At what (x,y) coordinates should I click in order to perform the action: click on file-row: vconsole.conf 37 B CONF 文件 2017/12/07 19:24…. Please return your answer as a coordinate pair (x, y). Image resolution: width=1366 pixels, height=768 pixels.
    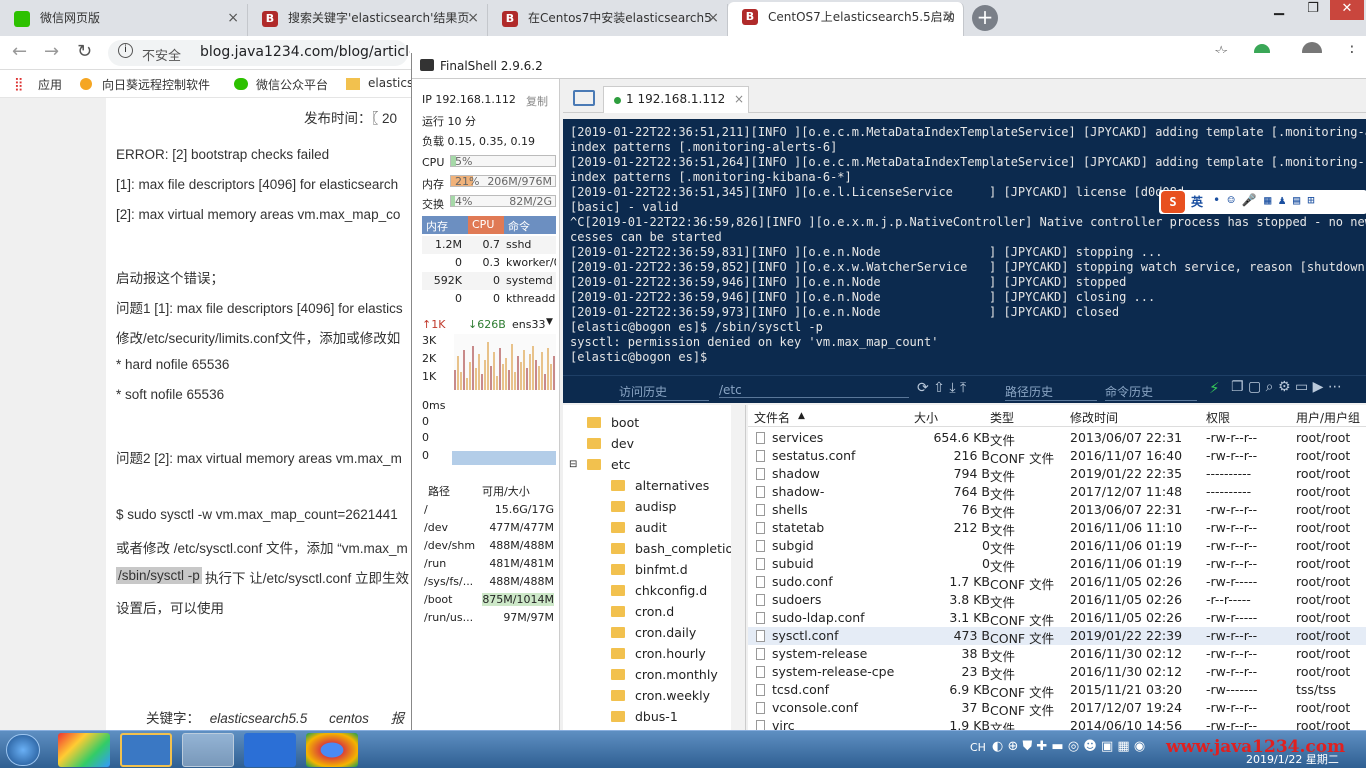
    Looking at the image, I should click on (1057, 708).